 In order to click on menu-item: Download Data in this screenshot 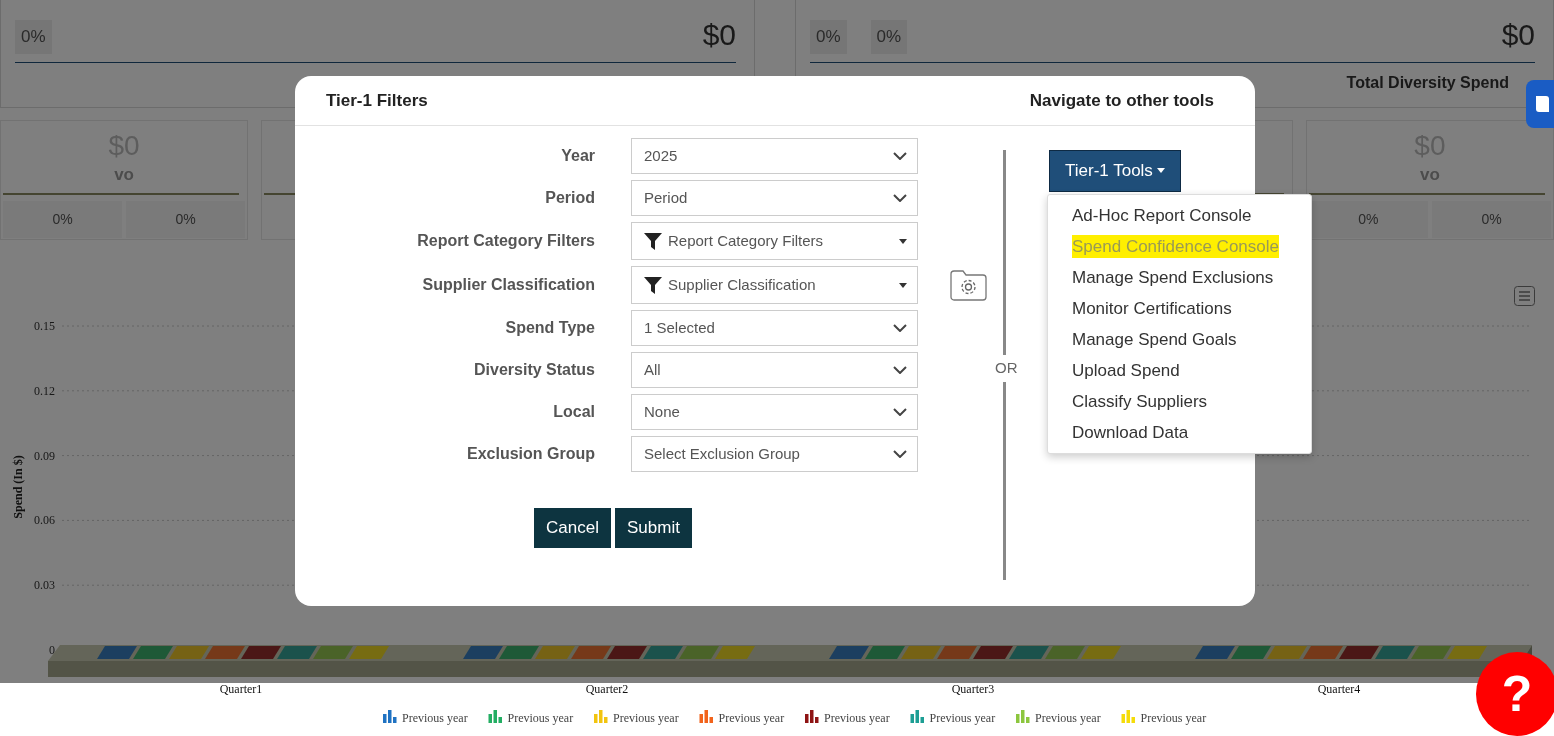, I will do `click(1179, 432)`.